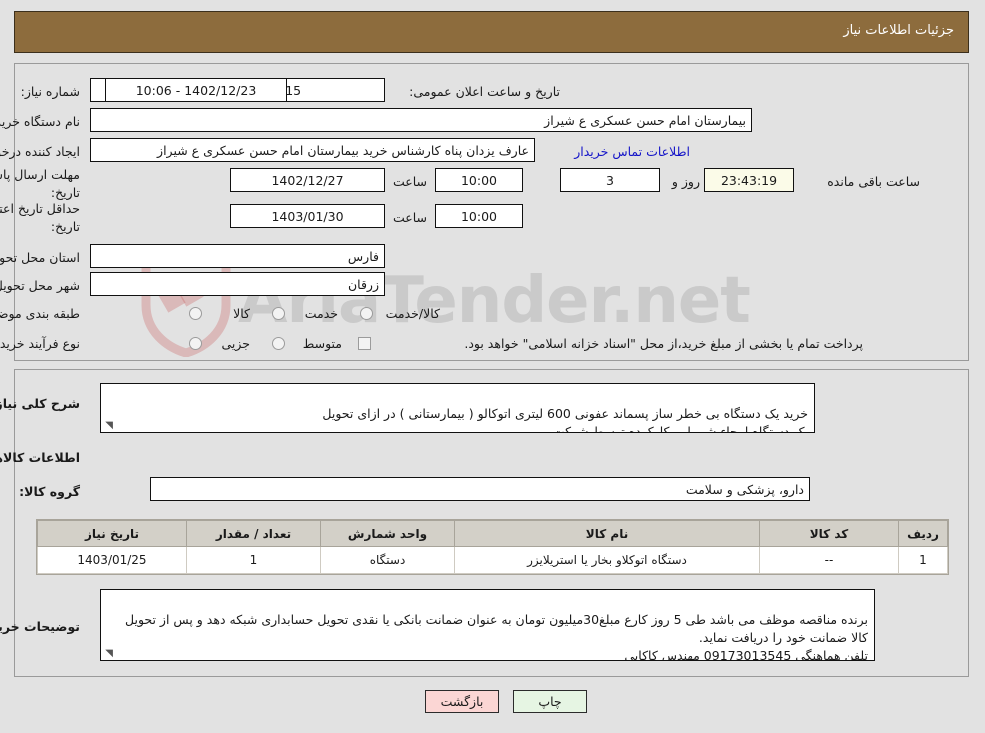 Image resolution: width=985 pixels, height=733 pixels. I want to click on response-deadline-hour-label: ساعت, so click(409, 181).